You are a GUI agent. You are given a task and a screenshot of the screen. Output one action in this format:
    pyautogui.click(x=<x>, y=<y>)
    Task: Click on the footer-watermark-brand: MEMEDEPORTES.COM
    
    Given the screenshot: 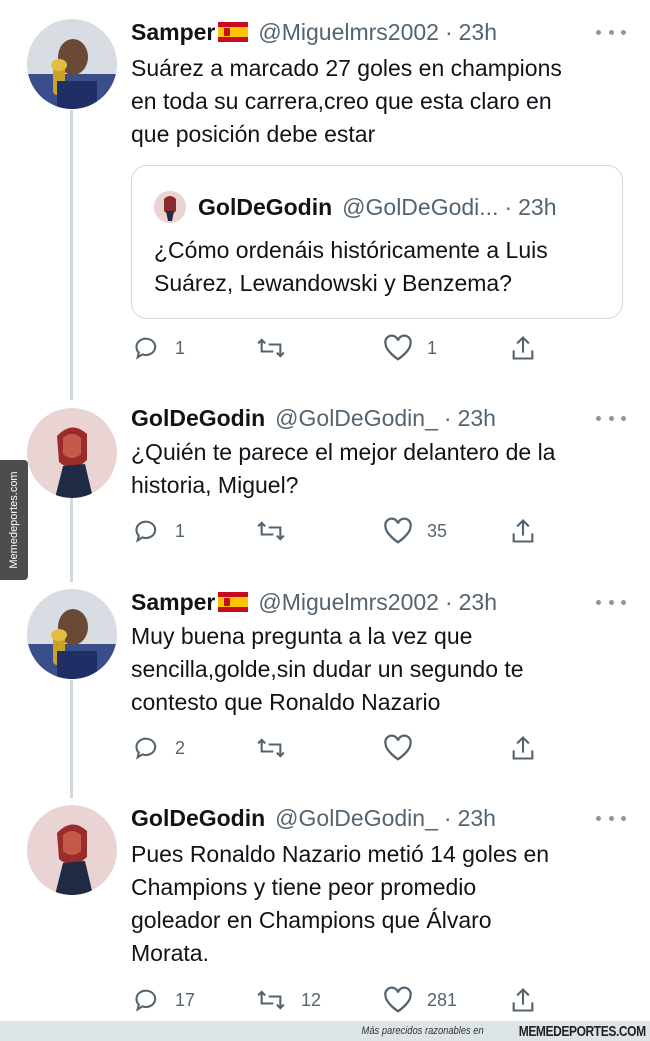 What is the action you would take?
    pyautogui.click(x=582, y=1031)
    